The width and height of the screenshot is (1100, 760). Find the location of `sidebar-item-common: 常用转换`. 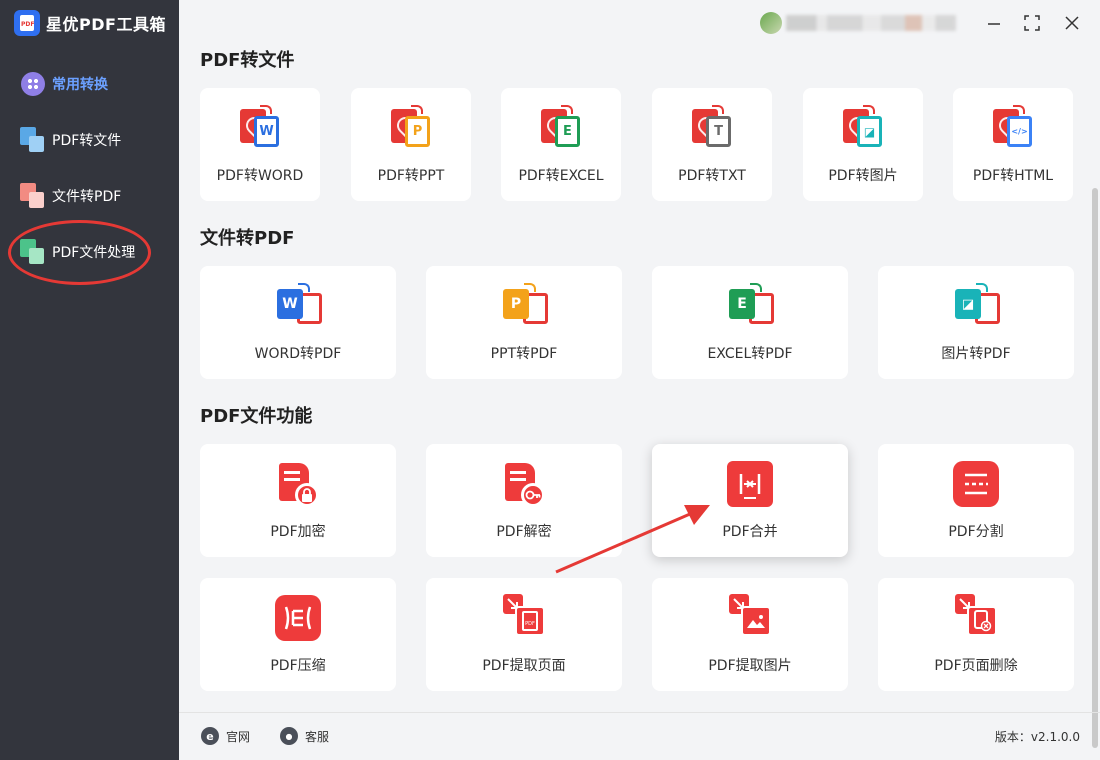

sidebar-item-common: 常用转换 is located at coordinates (89, 84).